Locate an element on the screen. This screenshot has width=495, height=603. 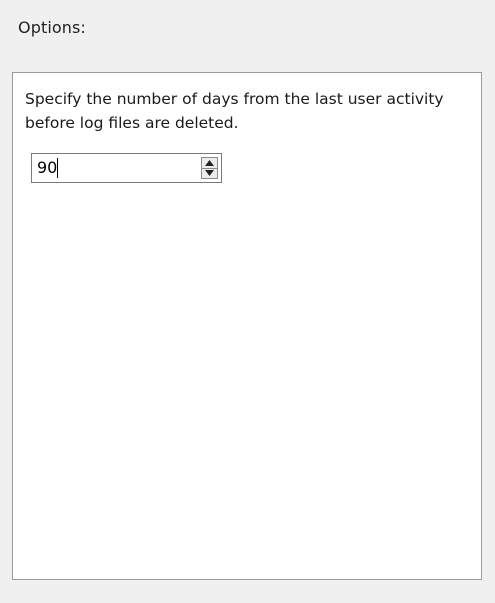
arrow-down-icon is located at coordinates (209, 173).